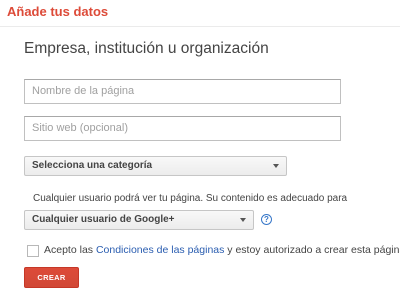 This screenshot has width=400, height=296. What do you see at coordinates (312, 250) in the screenshot?
I see `terms-suffix: y estoy autorizado a crear esta página.` at bounding box center [312, 250].